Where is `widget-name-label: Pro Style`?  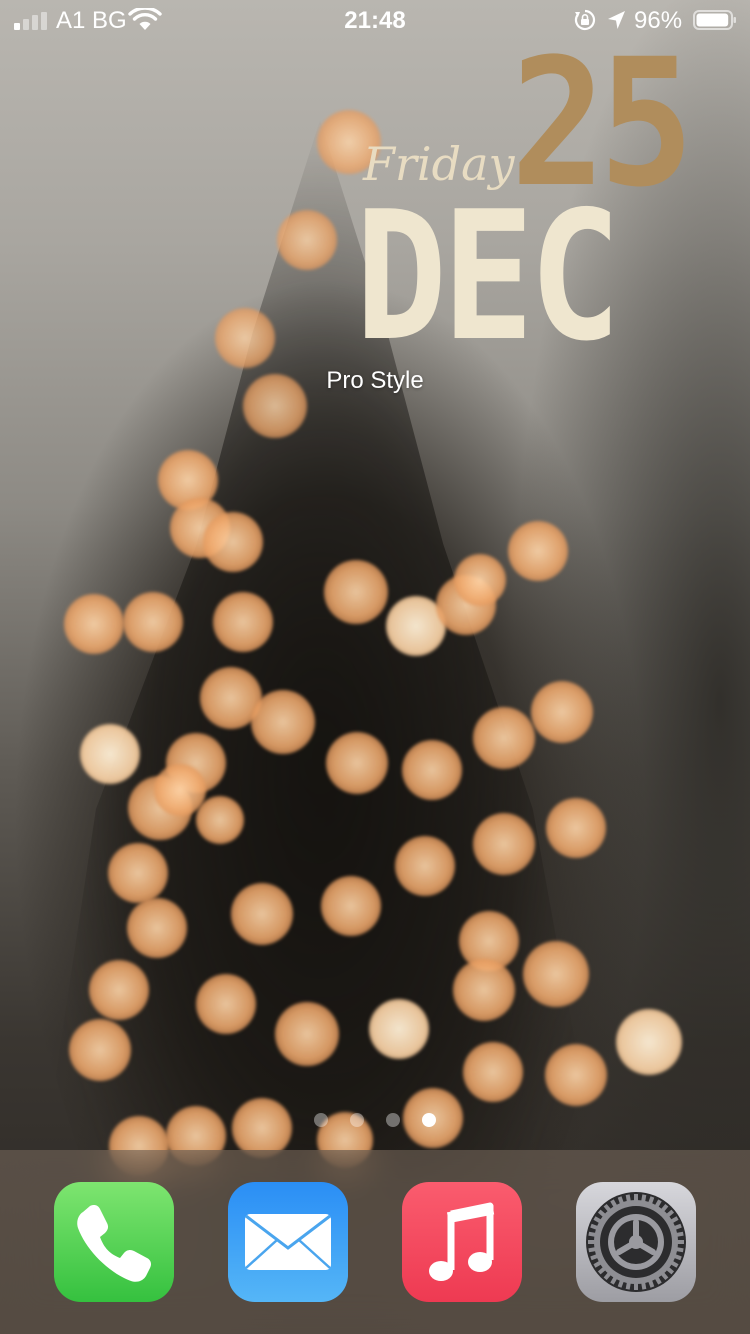
widget-name-label: Pro Style is located at coordinates (375, 380).